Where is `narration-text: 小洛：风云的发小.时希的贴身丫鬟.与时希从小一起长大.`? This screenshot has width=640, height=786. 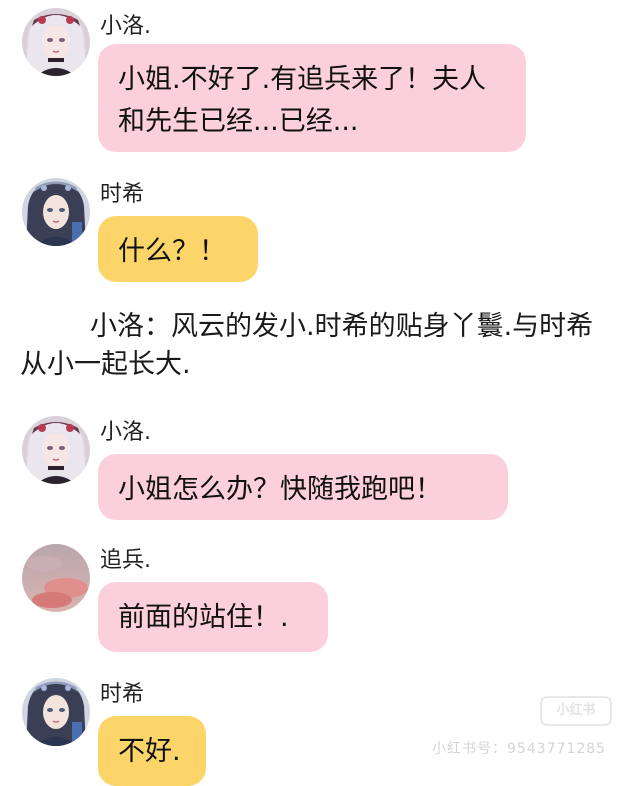 narration-text: 小洛：风云的发小.时希的贴身丫鬟.与时希从小一起长大. is located at coordinates (307, 345).